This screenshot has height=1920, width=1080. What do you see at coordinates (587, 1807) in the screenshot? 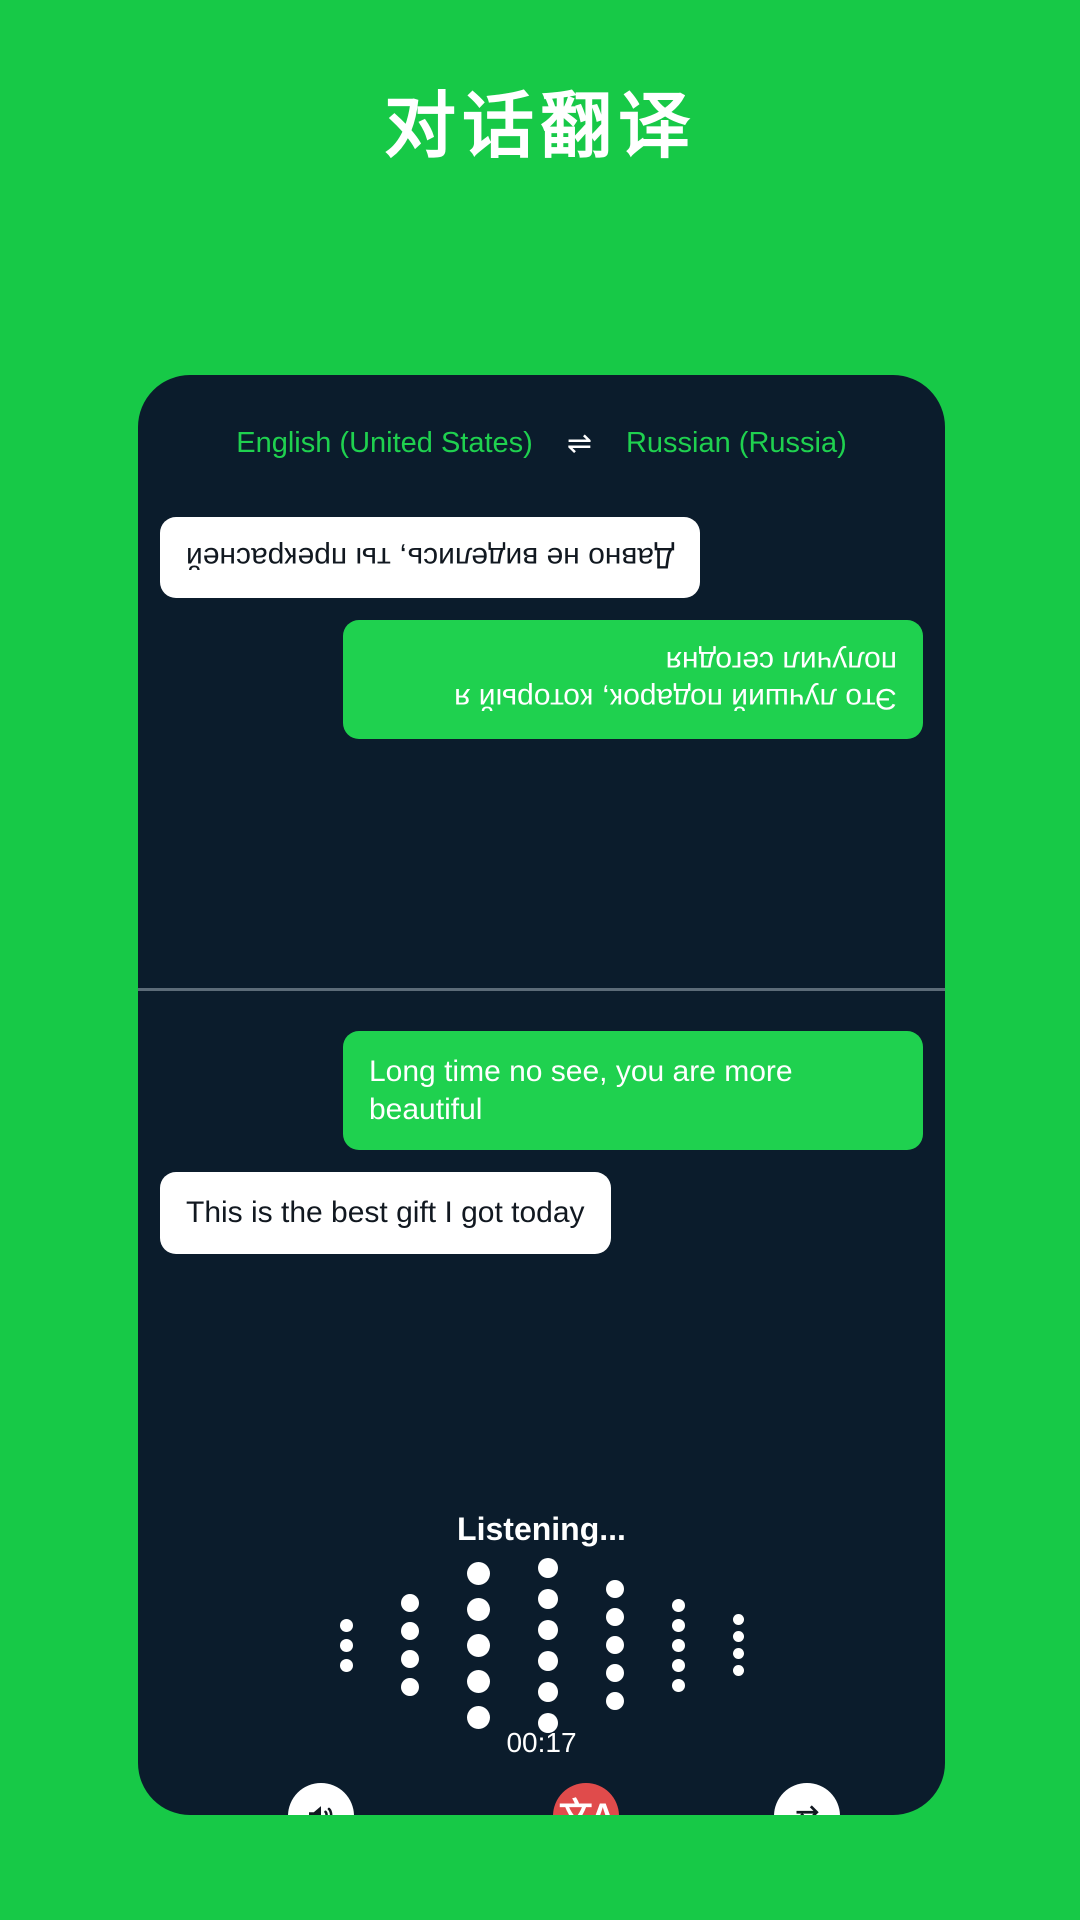
I see `translate-glyph: 文A` at bounding box center [587, 1807].